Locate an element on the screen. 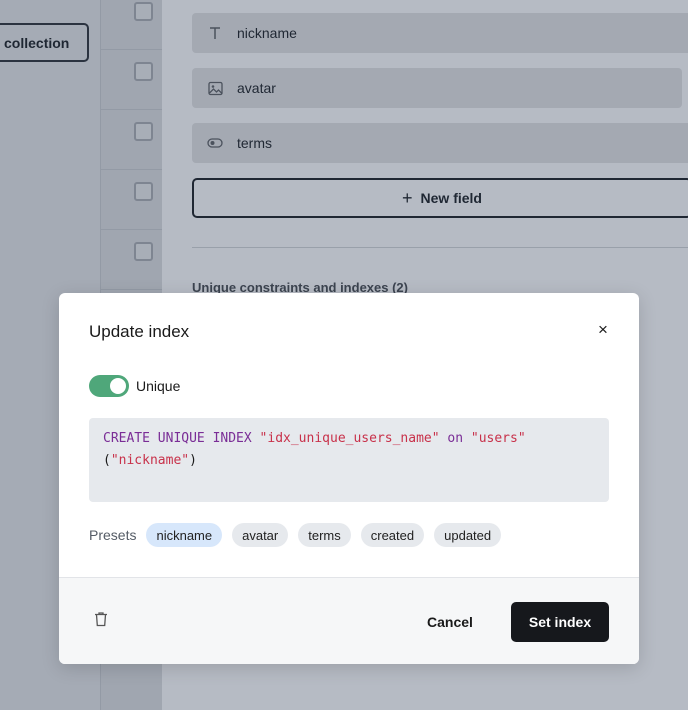 The width and height of the screenshot is (688, 710). modal-title: Update index is located at coordinates (139, 331).